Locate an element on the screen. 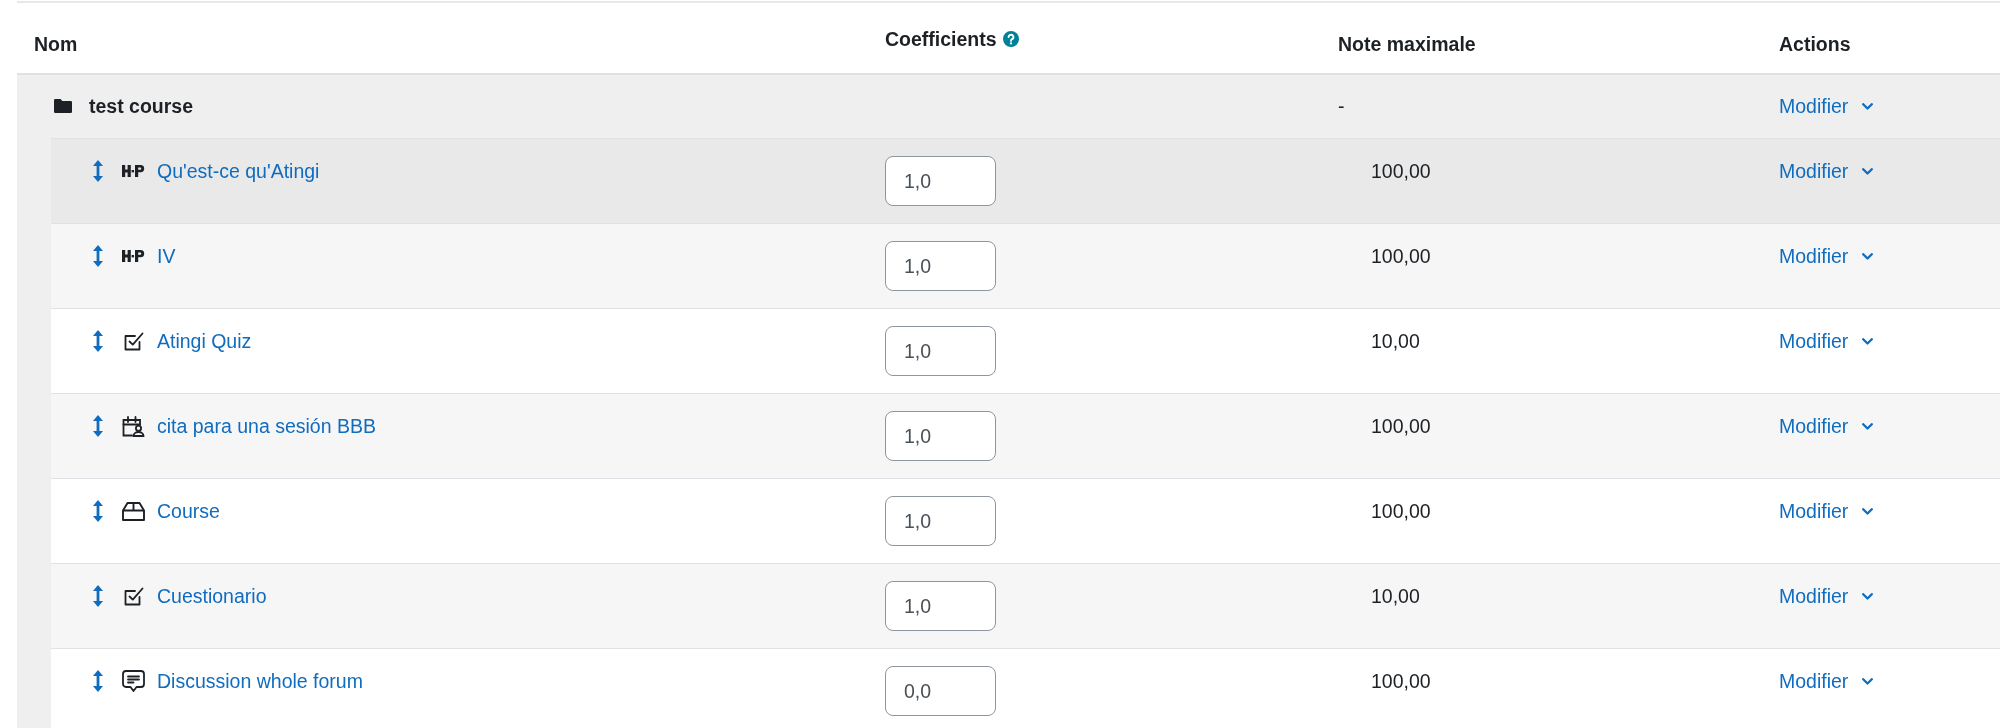  category-name: test course is located at coordinates (141, 106).